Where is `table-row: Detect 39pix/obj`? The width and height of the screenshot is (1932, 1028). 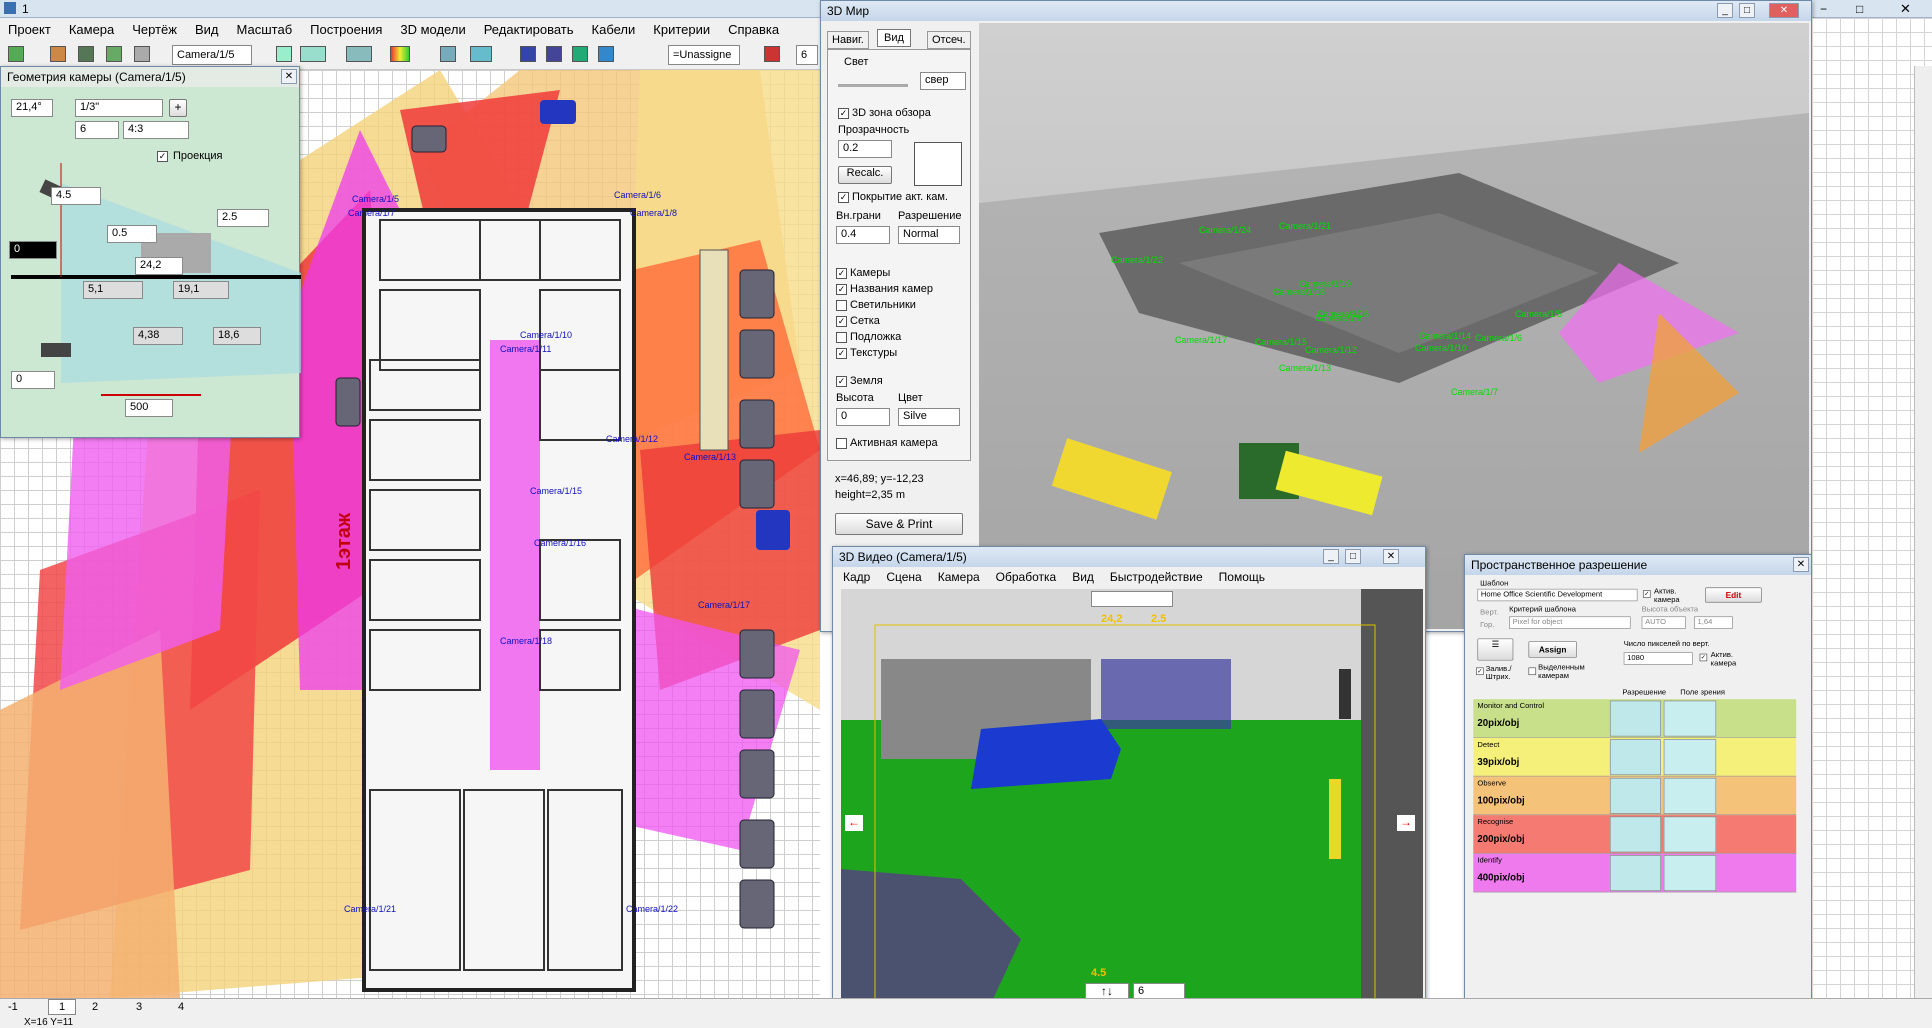
table-row: Detect 39pix/obj is located at coordinates (1635, 757).